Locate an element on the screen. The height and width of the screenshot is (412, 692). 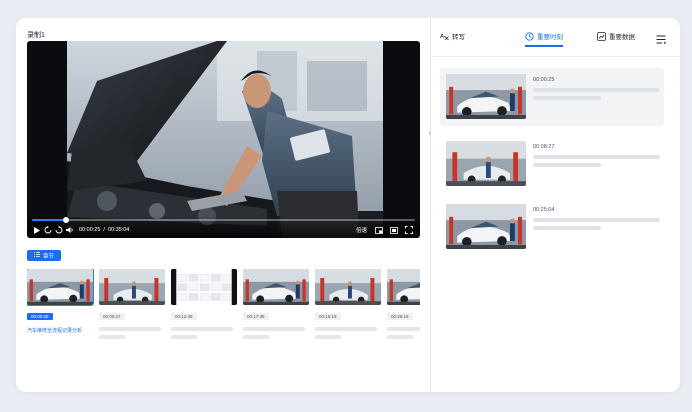
chapter-item: 00:26:15 is located at coordinates (403, 304).